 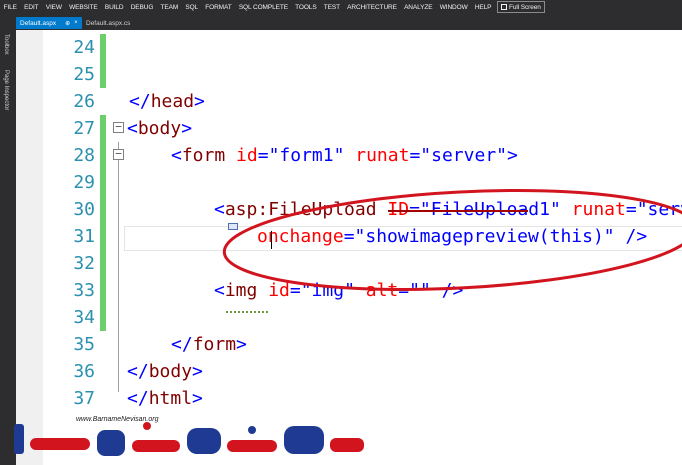 I want to click on text-cursor, so click(x=271, y=240).